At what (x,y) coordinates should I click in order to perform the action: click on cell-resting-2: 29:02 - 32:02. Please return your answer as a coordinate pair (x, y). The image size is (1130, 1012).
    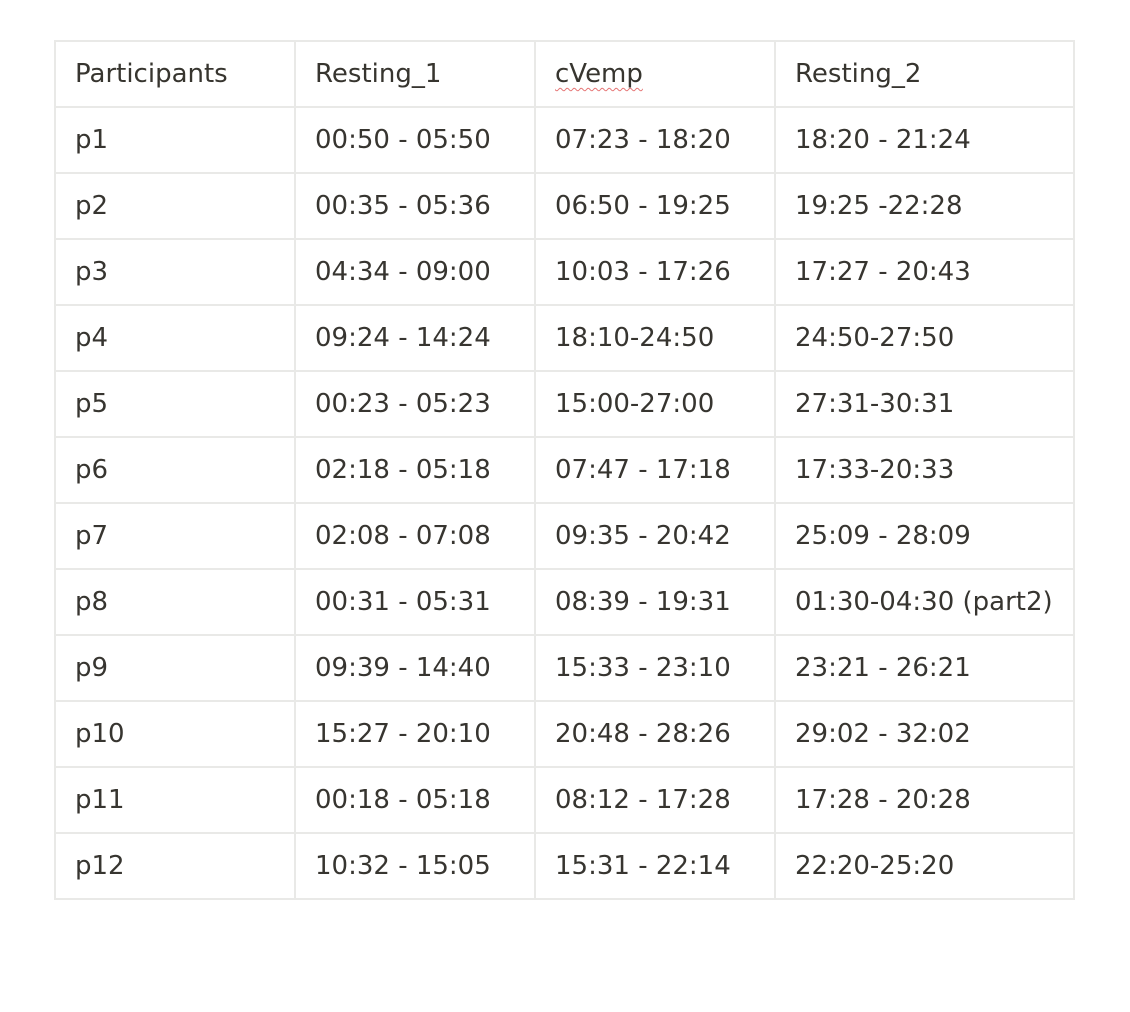
    Looking at the image, I should click on (924, 734).